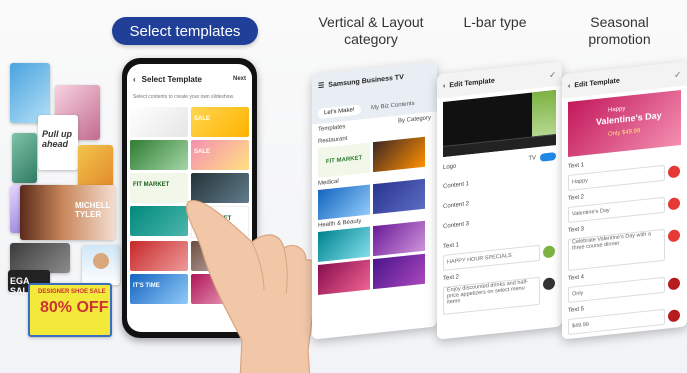 The height and width of the screenshot is (373, 687). I want to click on select-templates-pill: Select templates, so click(185, 31).